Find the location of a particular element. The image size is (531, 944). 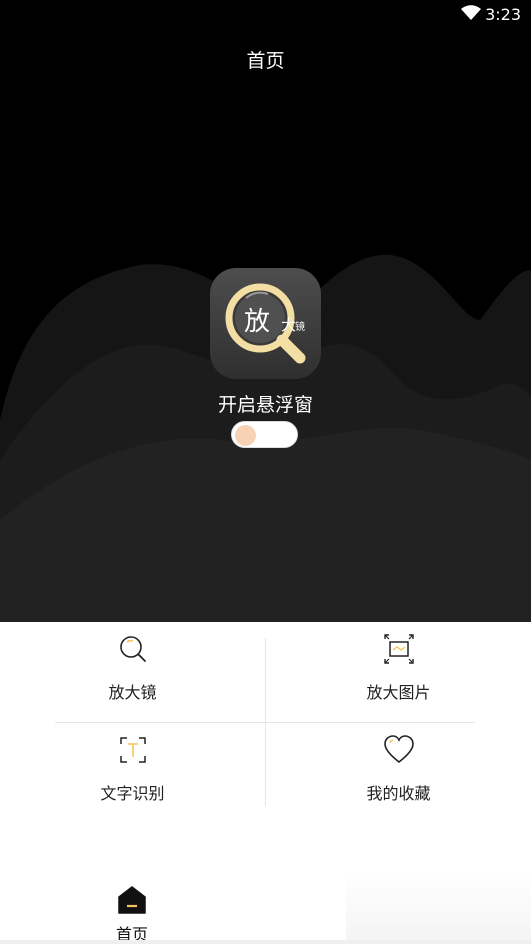

logo-char-tiny: 镜 is located at coordinates (300, 327).